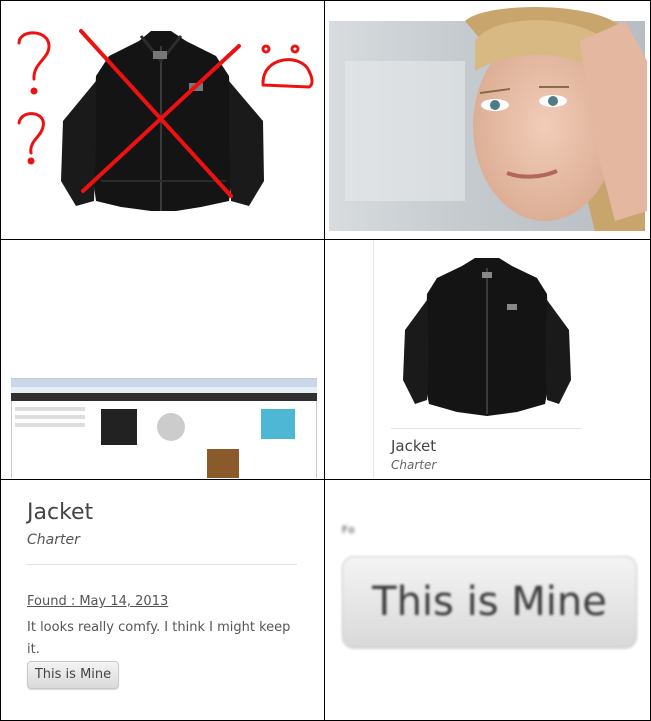 Image resolution: width=651 pixels, height=721 pixels. I want to click on found-date-link: Found : May 14, 2013, so click(97, 601).